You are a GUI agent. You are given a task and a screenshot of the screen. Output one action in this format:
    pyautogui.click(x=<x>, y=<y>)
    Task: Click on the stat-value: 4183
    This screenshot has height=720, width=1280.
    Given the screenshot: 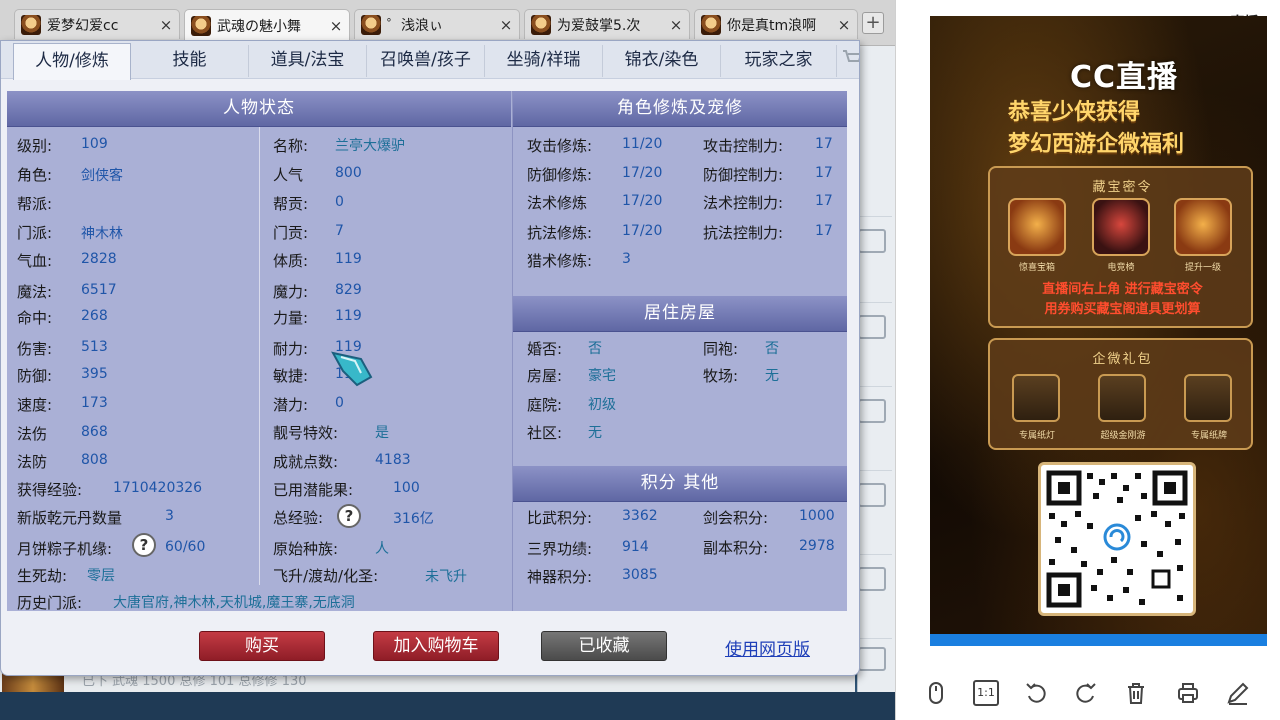 What is the action you would take?
    pyautogui.click(x=393, y=460)
    